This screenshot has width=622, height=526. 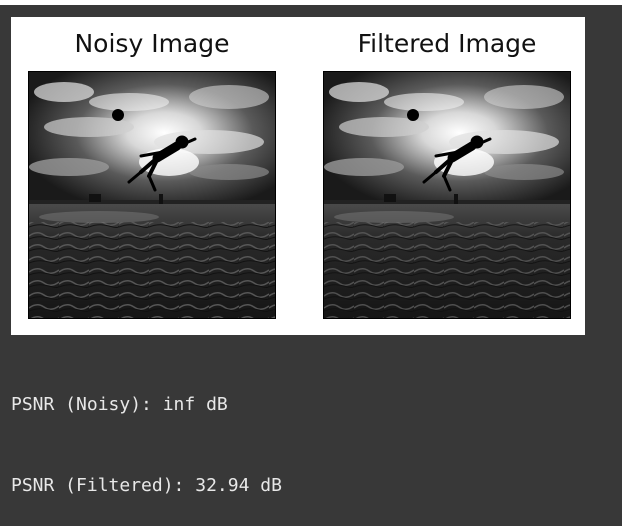 What do you see at coordinates (146, 485) in the screenshot?
I see `psnr-filtered-line: PSNR (Filtered): 32.94 dB` at bounding box center [146, 485].